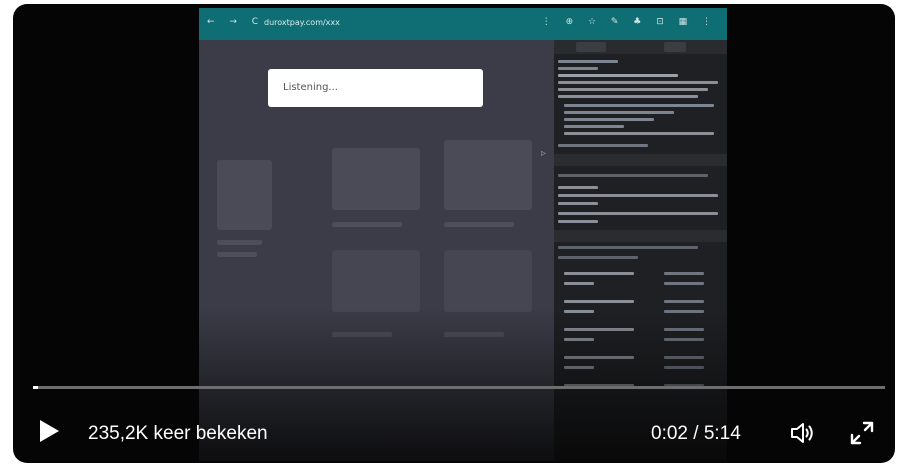 The image size is (897, 465). Describe the element at coordinates (302, 22) in the screenshot. I see `browser-url: duroxtpay.com/xxx` at that location.